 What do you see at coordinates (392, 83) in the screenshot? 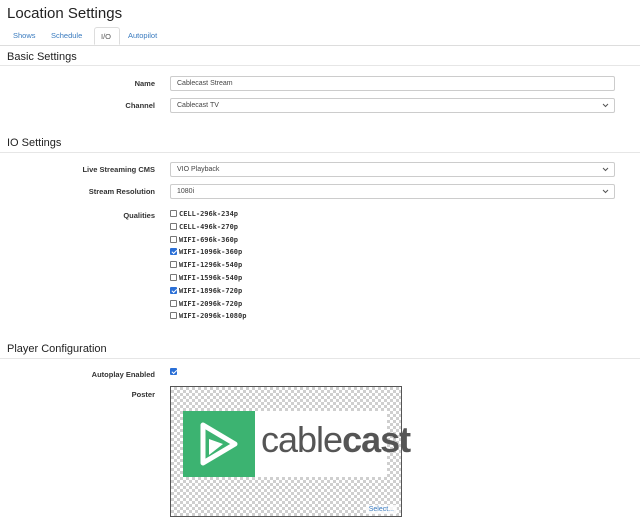
I see `name-field: Cablecast Stream` at bounding box center [392, 83].